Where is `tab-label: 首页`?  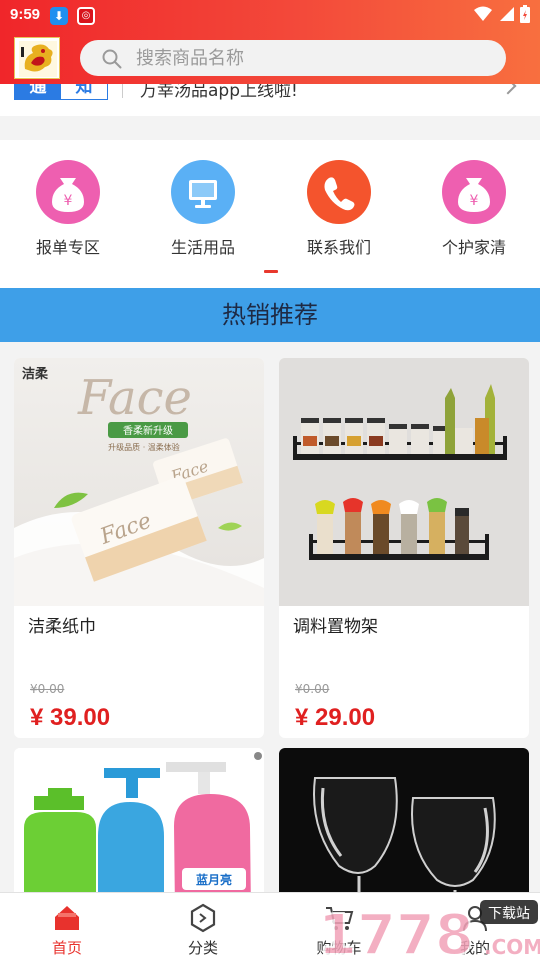
tab-label: 首页 is located at coordinates (66, 948).